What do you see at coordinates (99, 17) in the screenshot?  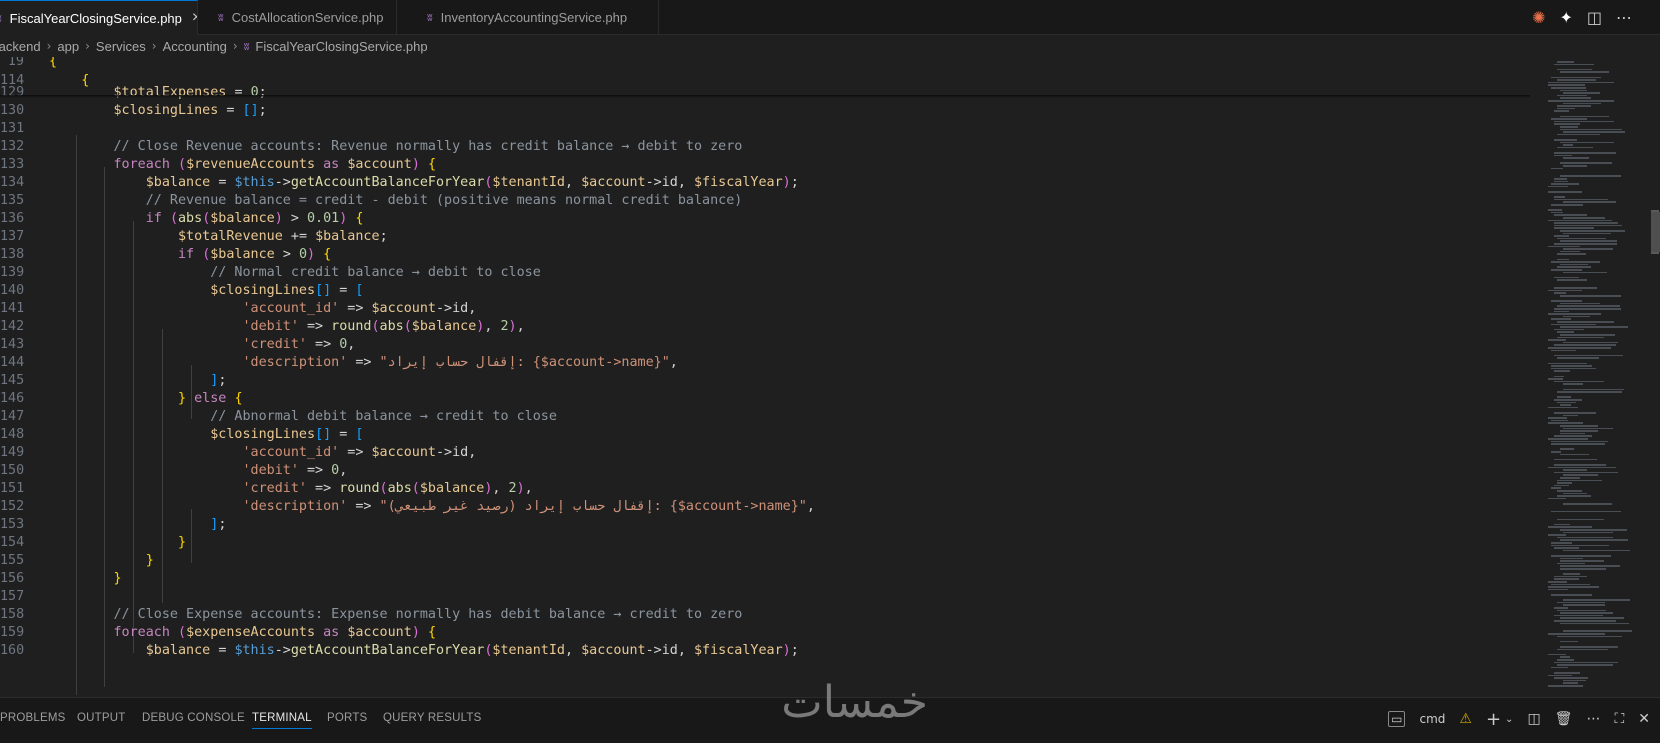 I see `tab-fiscal-year-closing-service: ʬ FiscalYearClosingService.php ×` at bounding box center [99, 17].